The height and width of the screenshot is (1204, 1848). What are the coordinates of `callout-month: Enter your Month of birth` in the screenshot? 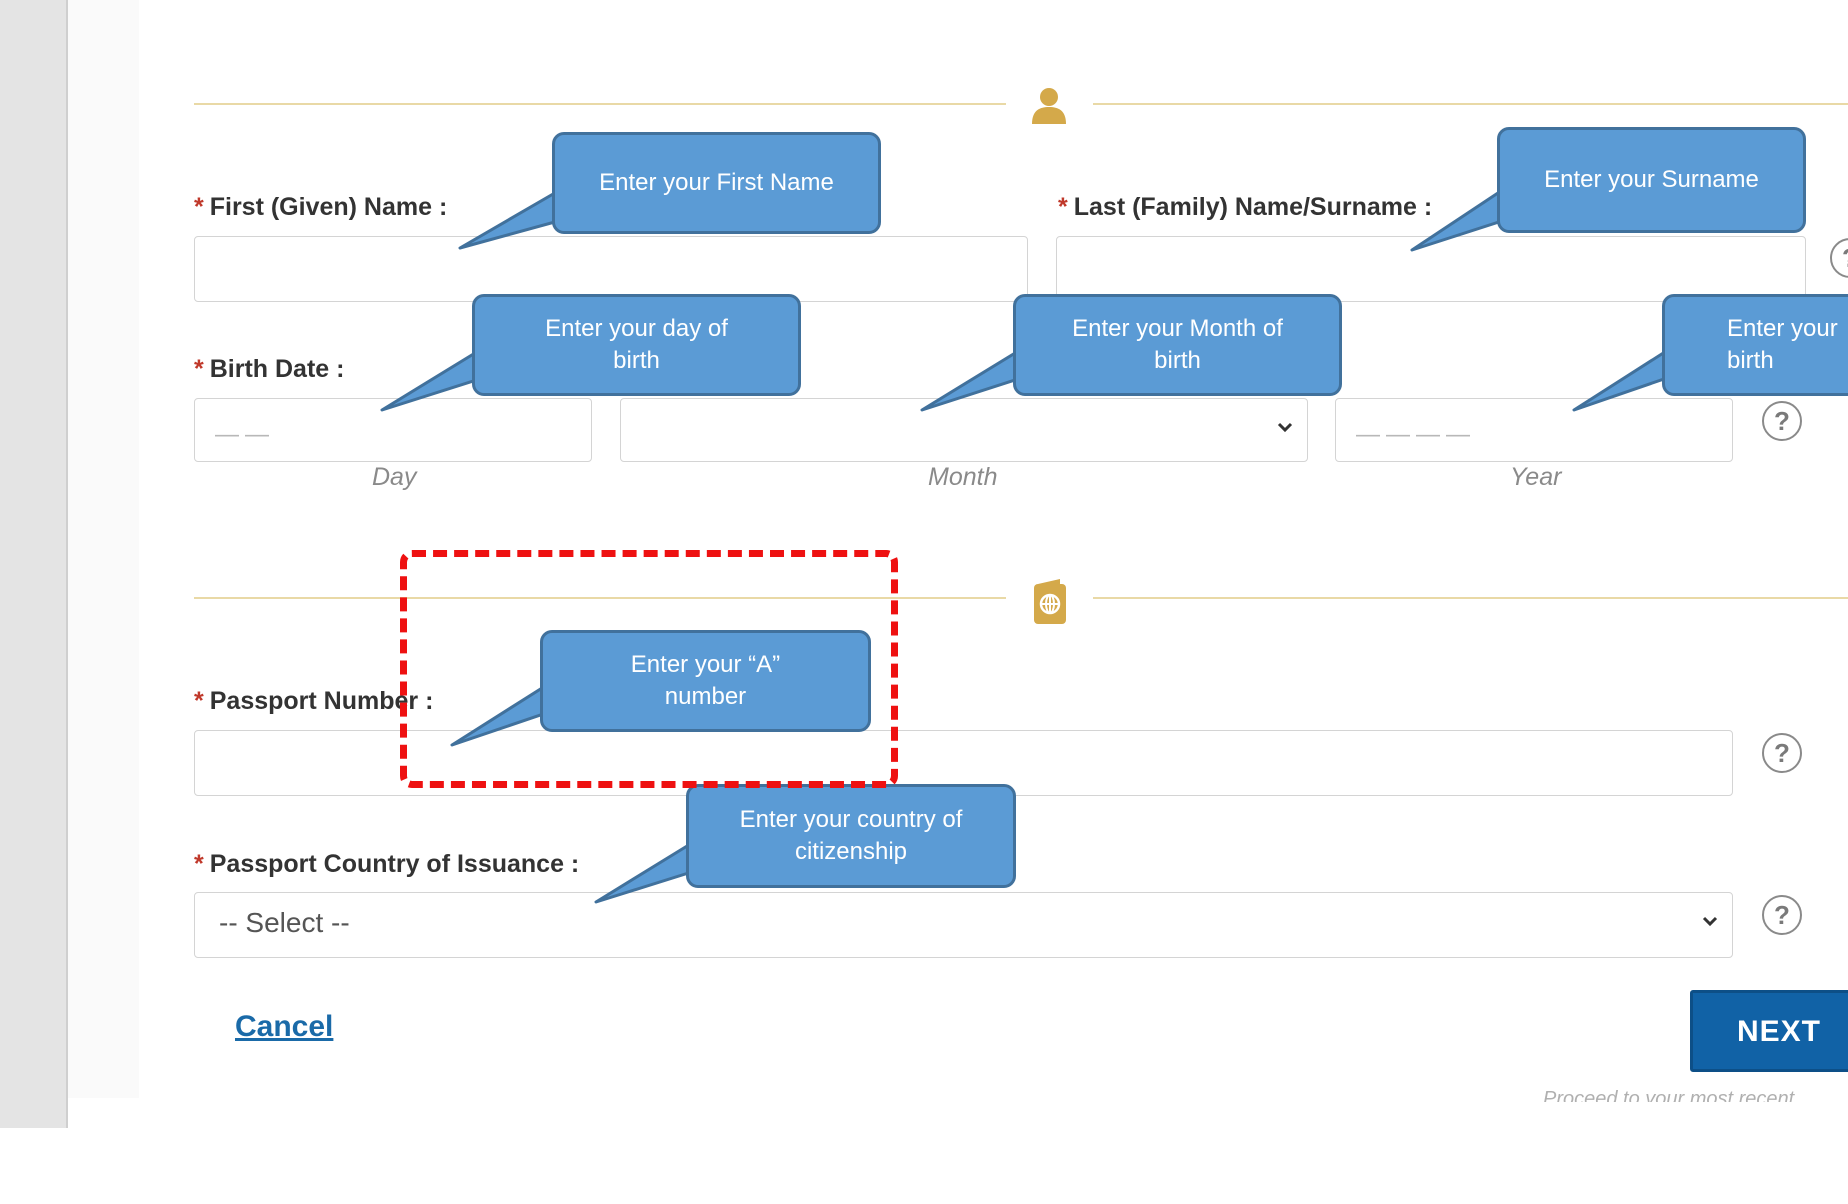 It's located at (1177, 345).